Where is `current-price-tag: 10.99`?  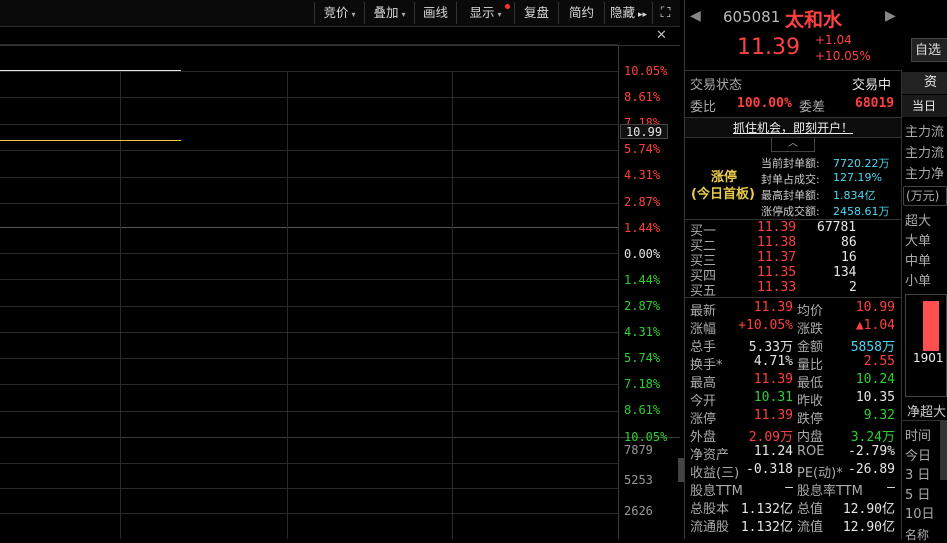 current-price-tag: 10.99 is located at coordinates (644, 131).